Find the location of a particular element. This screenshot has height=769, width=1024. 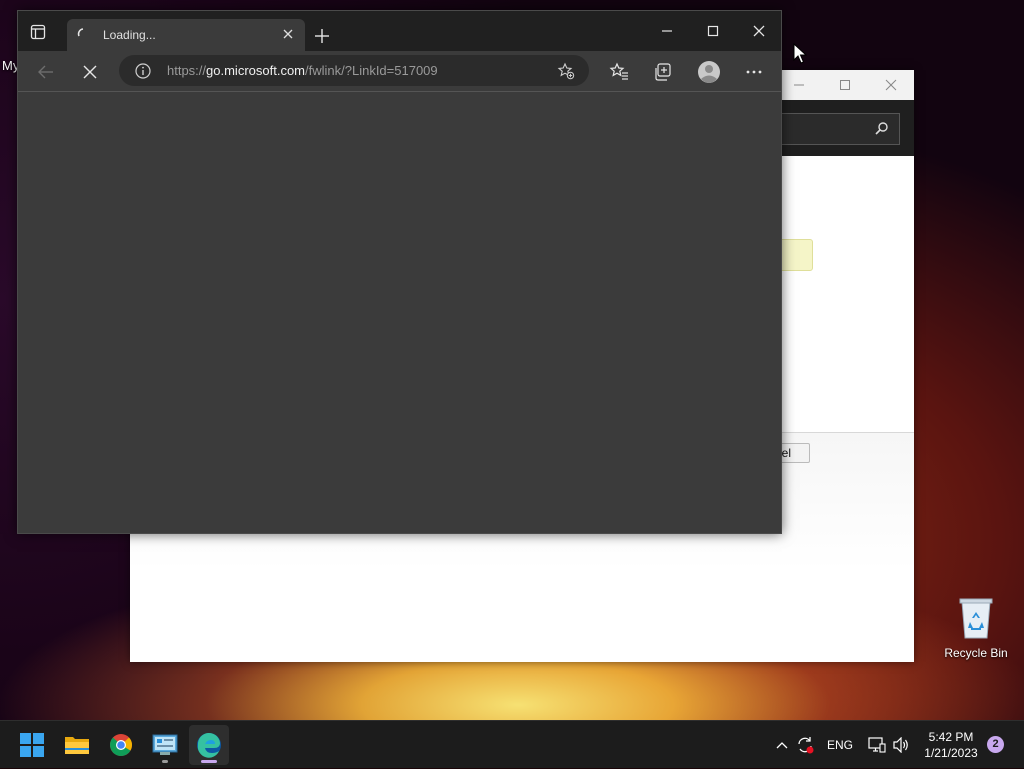

favorites-icon is located at coordinates (619, 72).